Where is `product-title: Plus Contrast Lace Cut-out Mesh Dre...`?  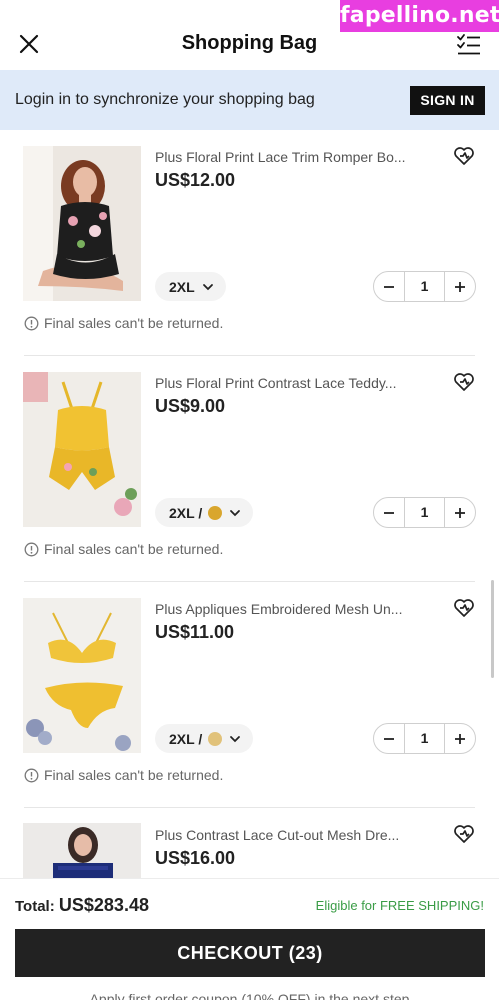
product-title: Plus Contrast Lace Cut-out Mesh Dre... is located at coordinates (297, 835).